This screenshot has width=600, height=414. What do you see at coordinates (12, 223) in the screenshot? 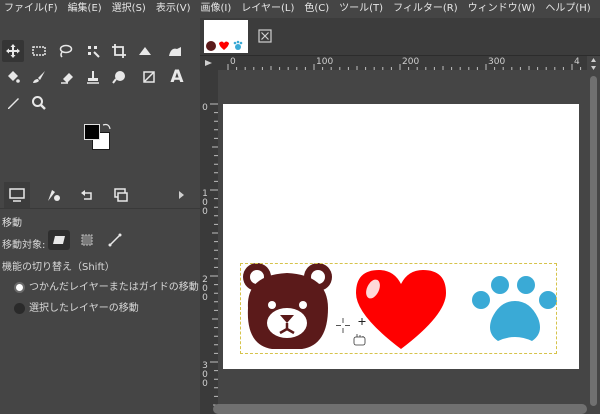
I see `tool-options-title: 移動` at bounding box center [12, 223].